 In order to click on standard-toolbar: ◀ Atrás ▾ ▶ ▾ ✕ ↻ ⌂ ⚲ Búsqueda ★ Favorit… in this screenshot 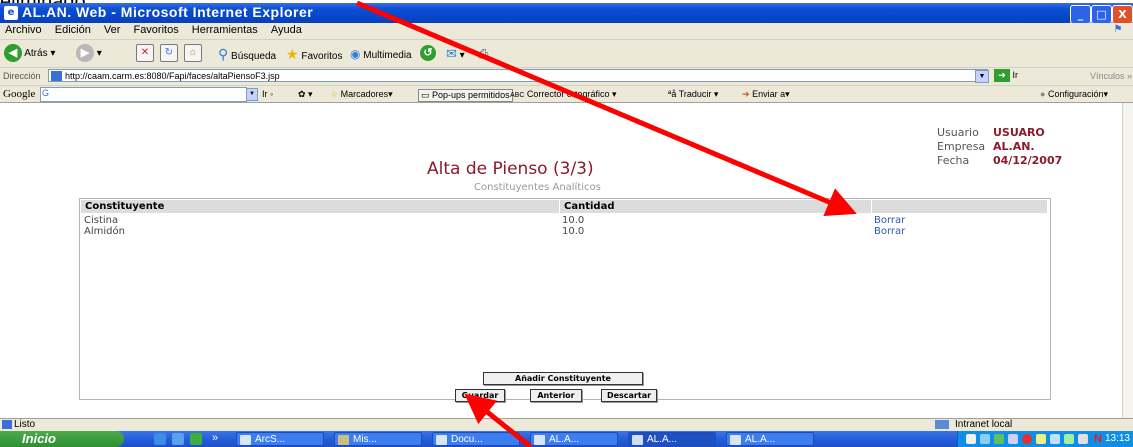, I will do `click(566, 54)`.